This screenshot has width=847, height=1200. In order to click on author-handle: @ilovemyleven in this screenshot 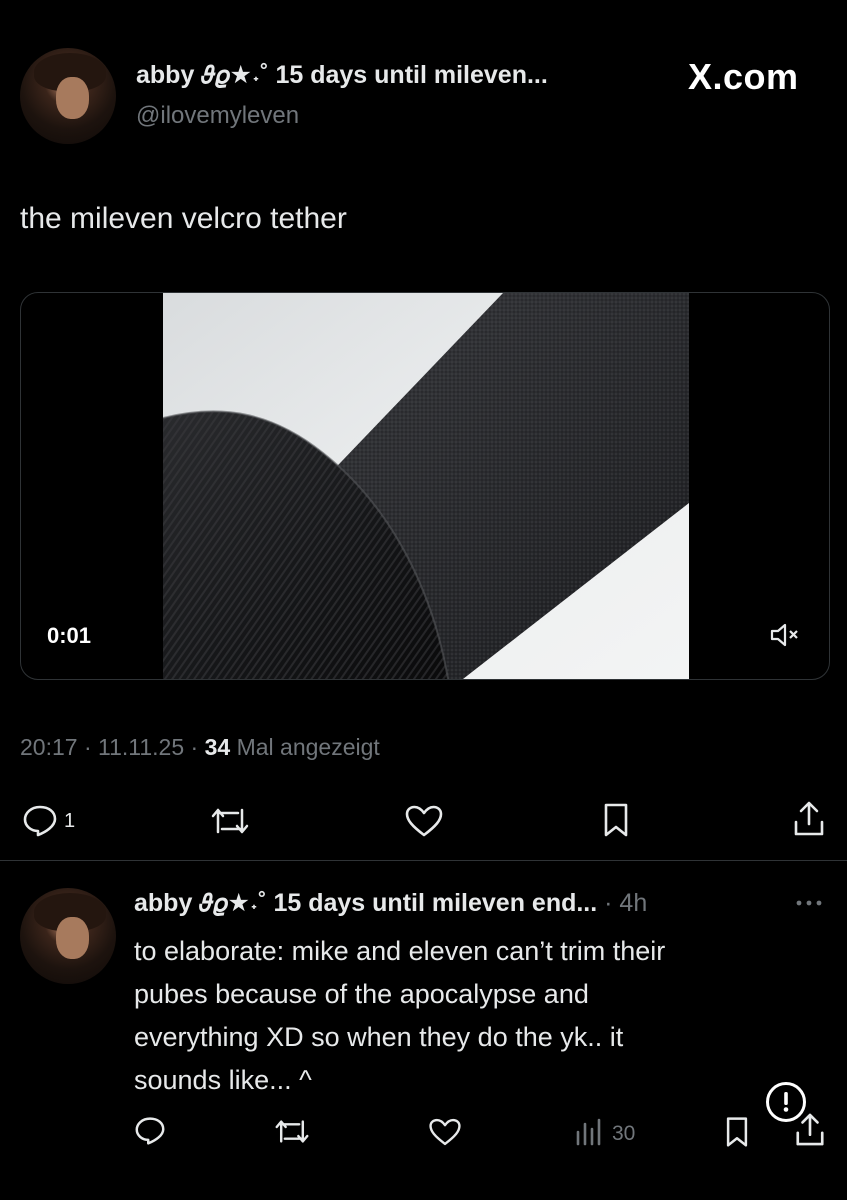, I will do `click(217, 116)`.